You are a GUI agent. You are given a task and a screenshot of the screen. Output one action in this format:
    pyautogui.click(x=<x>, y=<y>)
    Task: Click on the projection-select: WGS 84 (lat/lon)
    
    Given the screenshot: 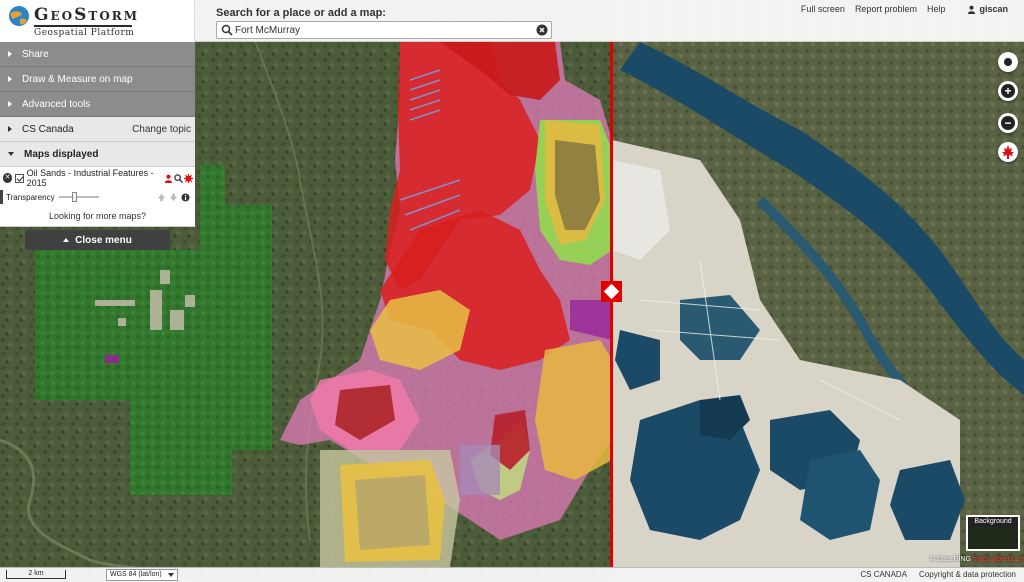 What is the action you would take?
    pyautogui.click(x=142, y=575)
    